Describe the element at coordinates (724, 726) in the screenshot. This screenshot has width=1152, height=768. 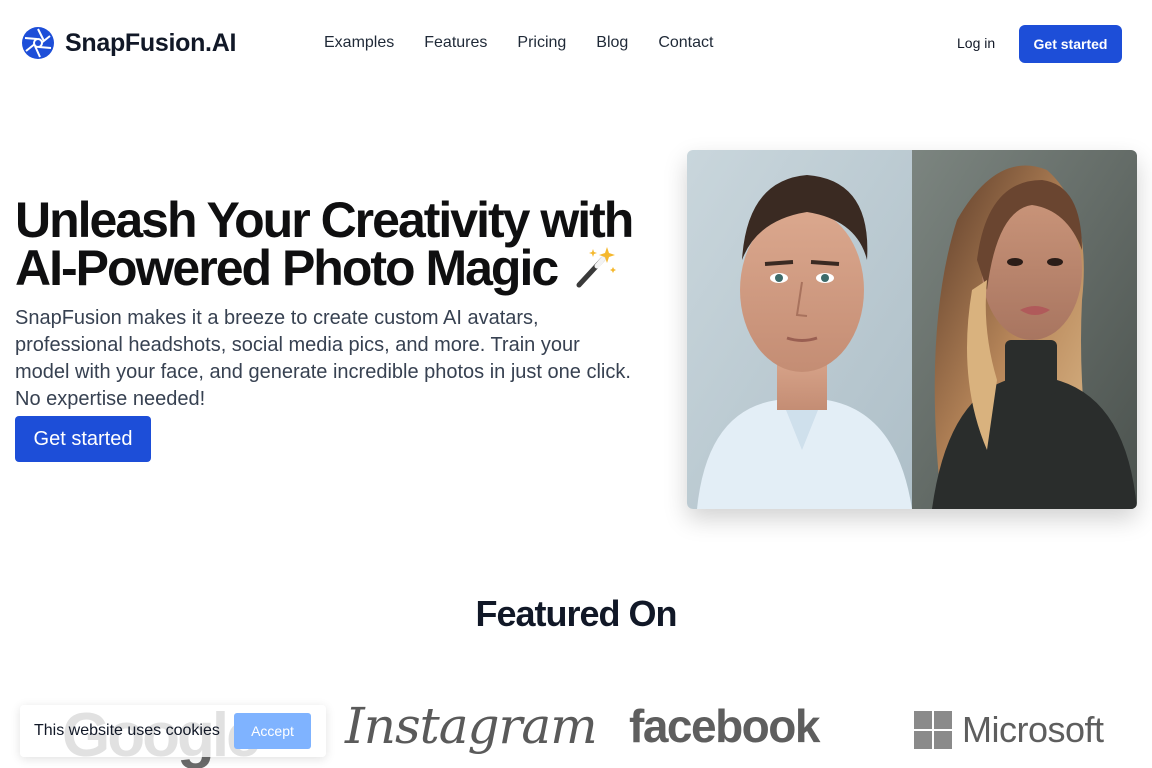
I see `facebook-logo: facebook` at that location.